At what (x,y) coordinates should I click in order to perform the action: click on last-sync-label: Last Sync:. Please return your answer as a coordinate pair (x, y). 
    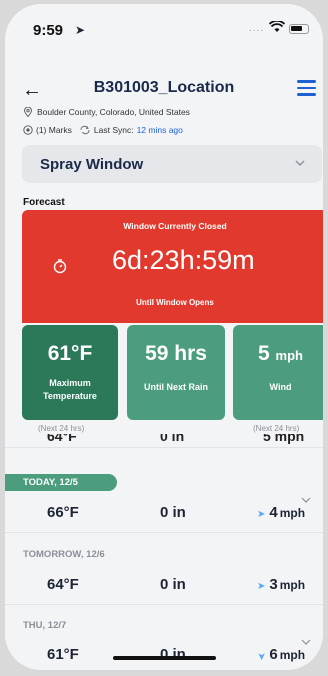
    Looking at the image, I should click on (113, 130).